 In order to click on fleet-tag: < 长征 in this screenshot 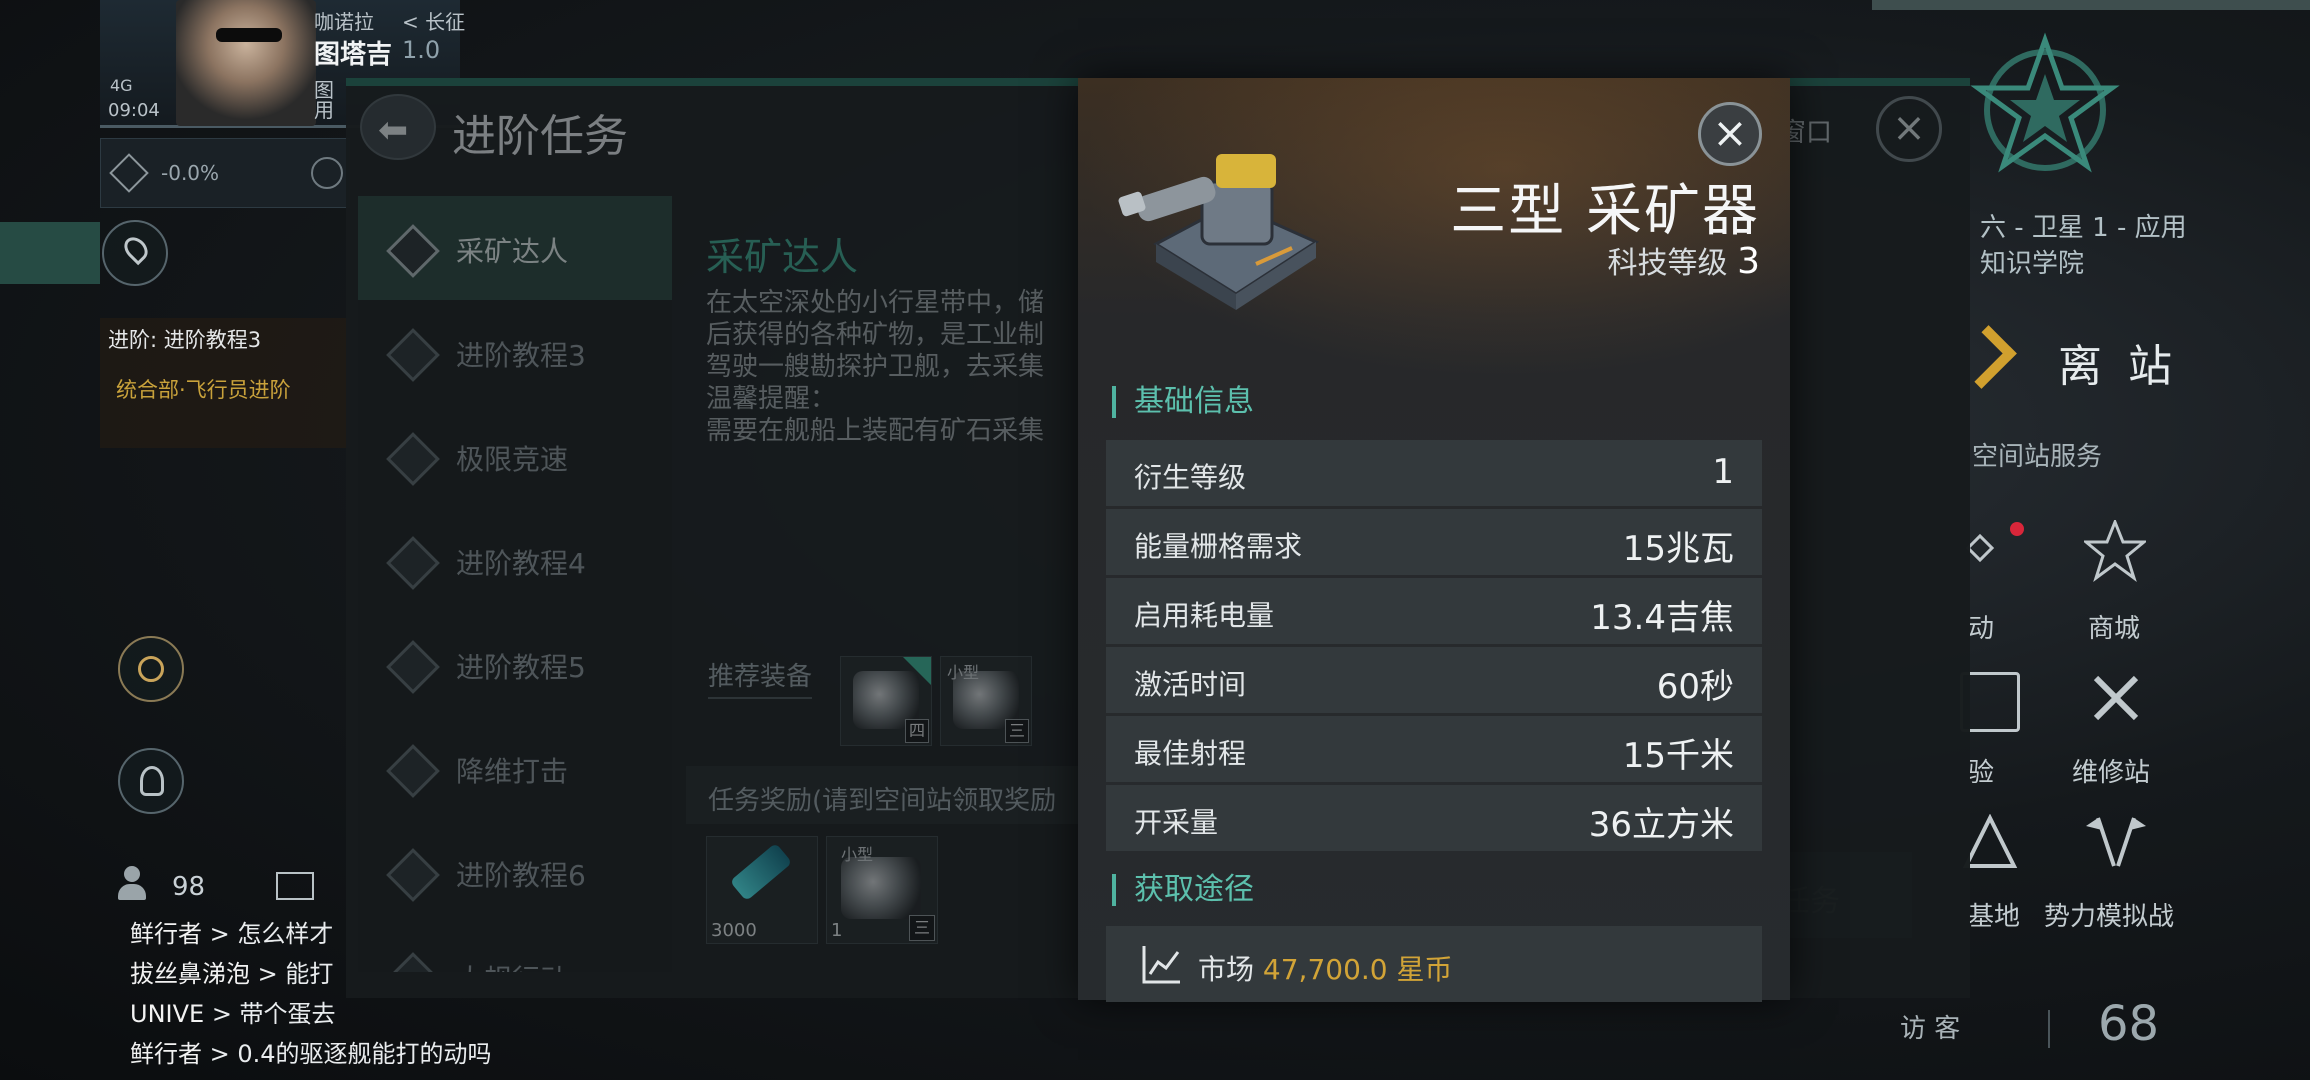, I will do `click(434, 22)`.